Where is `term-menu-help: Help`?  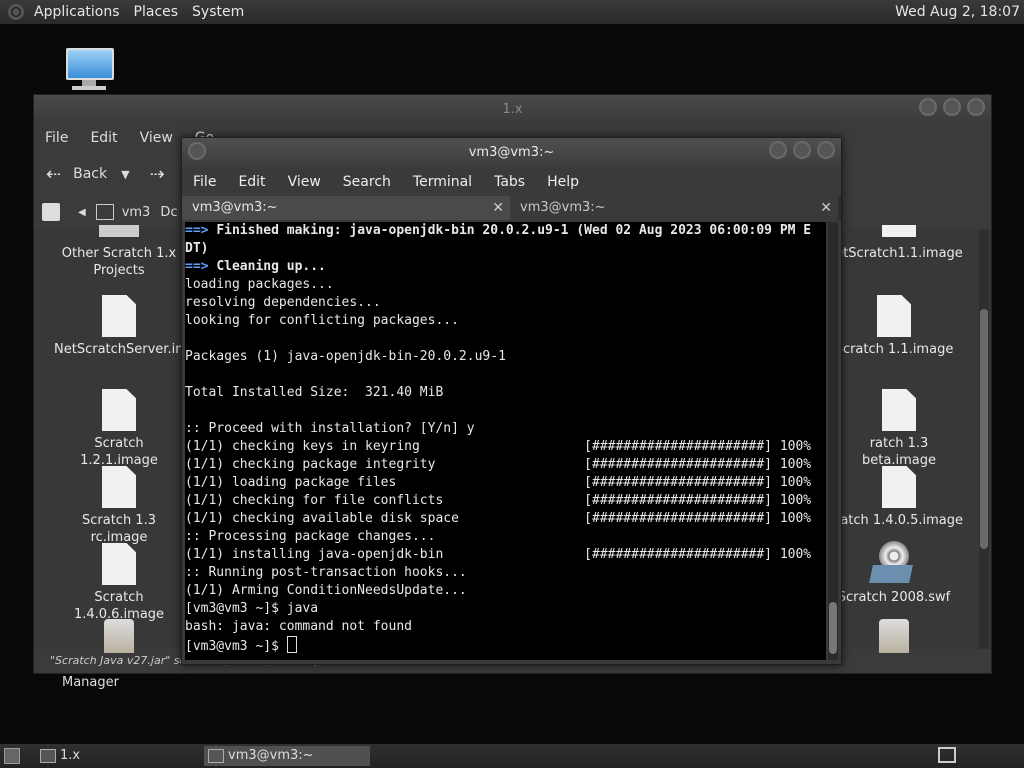
term-menu-help: Help is located at coordinates (563, 182).